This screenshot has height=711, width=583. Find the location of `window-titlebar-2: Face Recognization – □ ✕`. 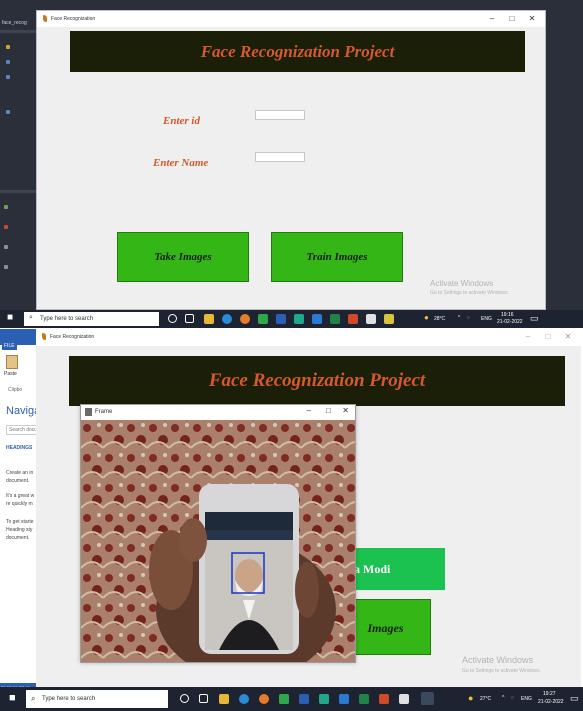

window-titlebar-2: Face Recognization – □ ✕ is located at coordinates (308, 337).